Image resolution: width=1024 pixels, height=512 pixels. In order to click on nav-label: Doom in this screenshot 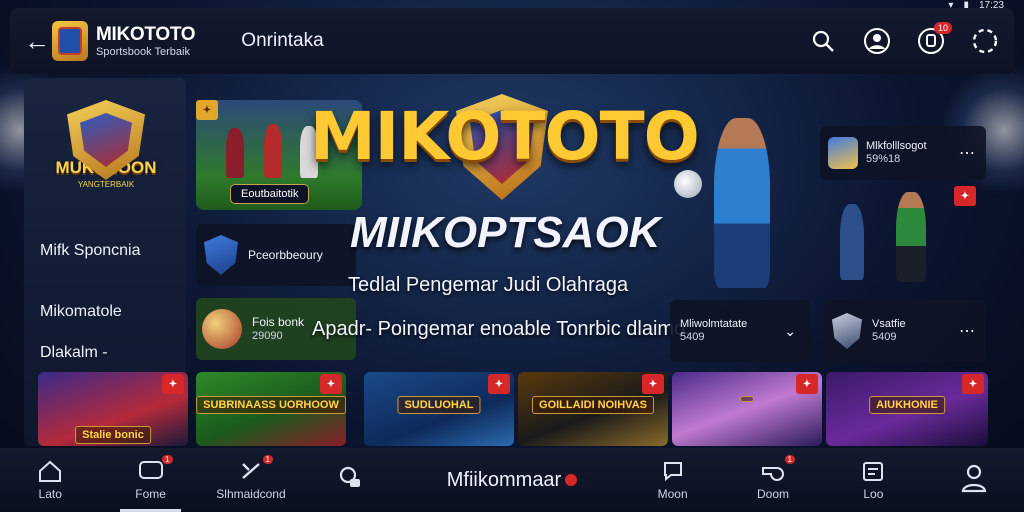, I will do `click(773, 494)`.